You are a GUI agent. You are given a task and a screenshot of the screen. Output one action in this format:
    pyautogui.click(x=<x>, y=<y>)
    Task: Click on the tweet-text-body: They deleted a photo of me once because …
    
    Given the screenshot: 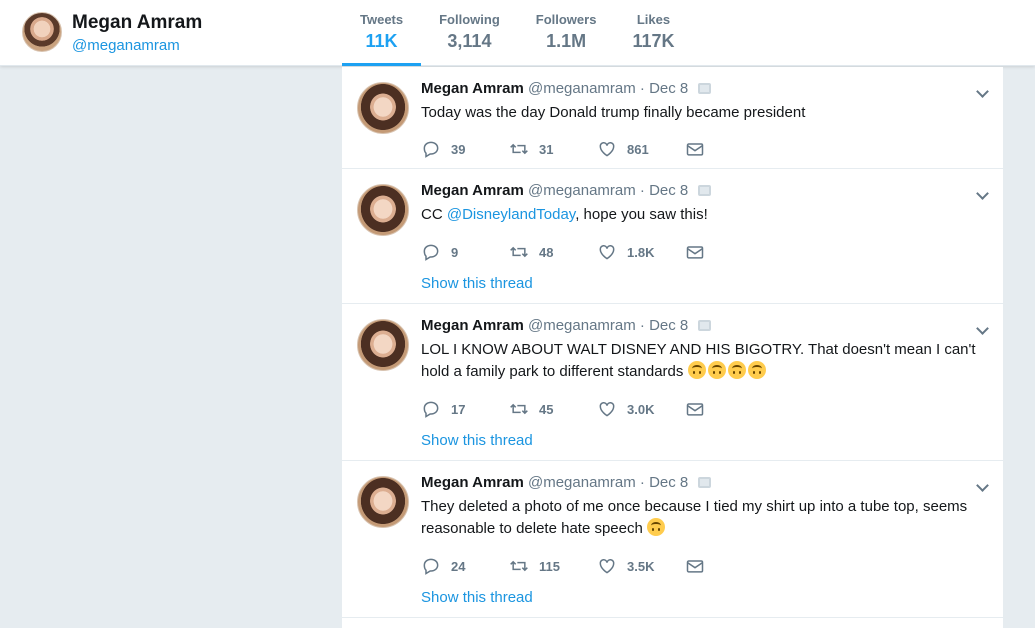 What is the action you would take?
    pyautogui.click(x=694, y=517)
    